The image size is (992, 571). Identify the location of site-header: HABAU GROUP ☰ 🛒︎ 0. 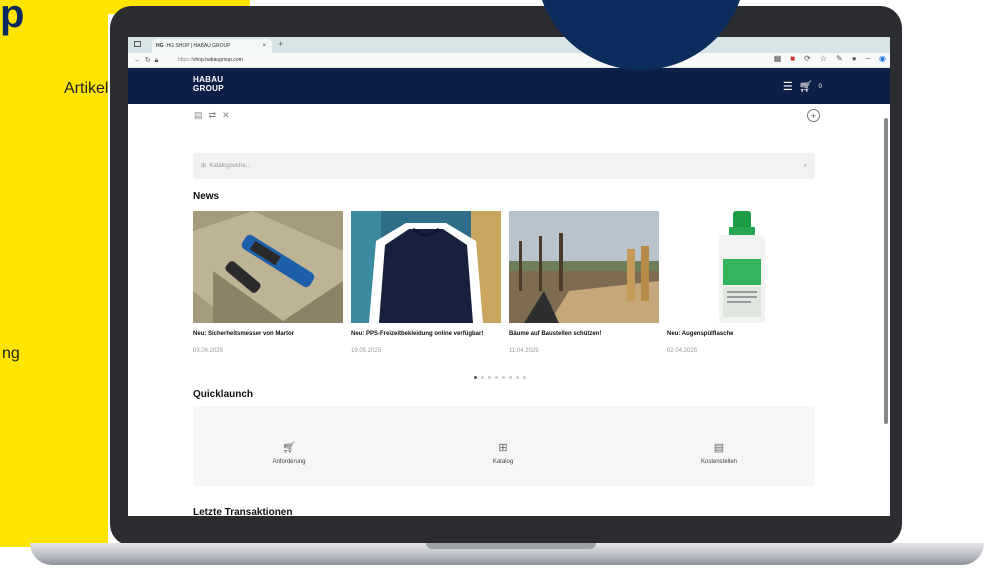
(509, 86).